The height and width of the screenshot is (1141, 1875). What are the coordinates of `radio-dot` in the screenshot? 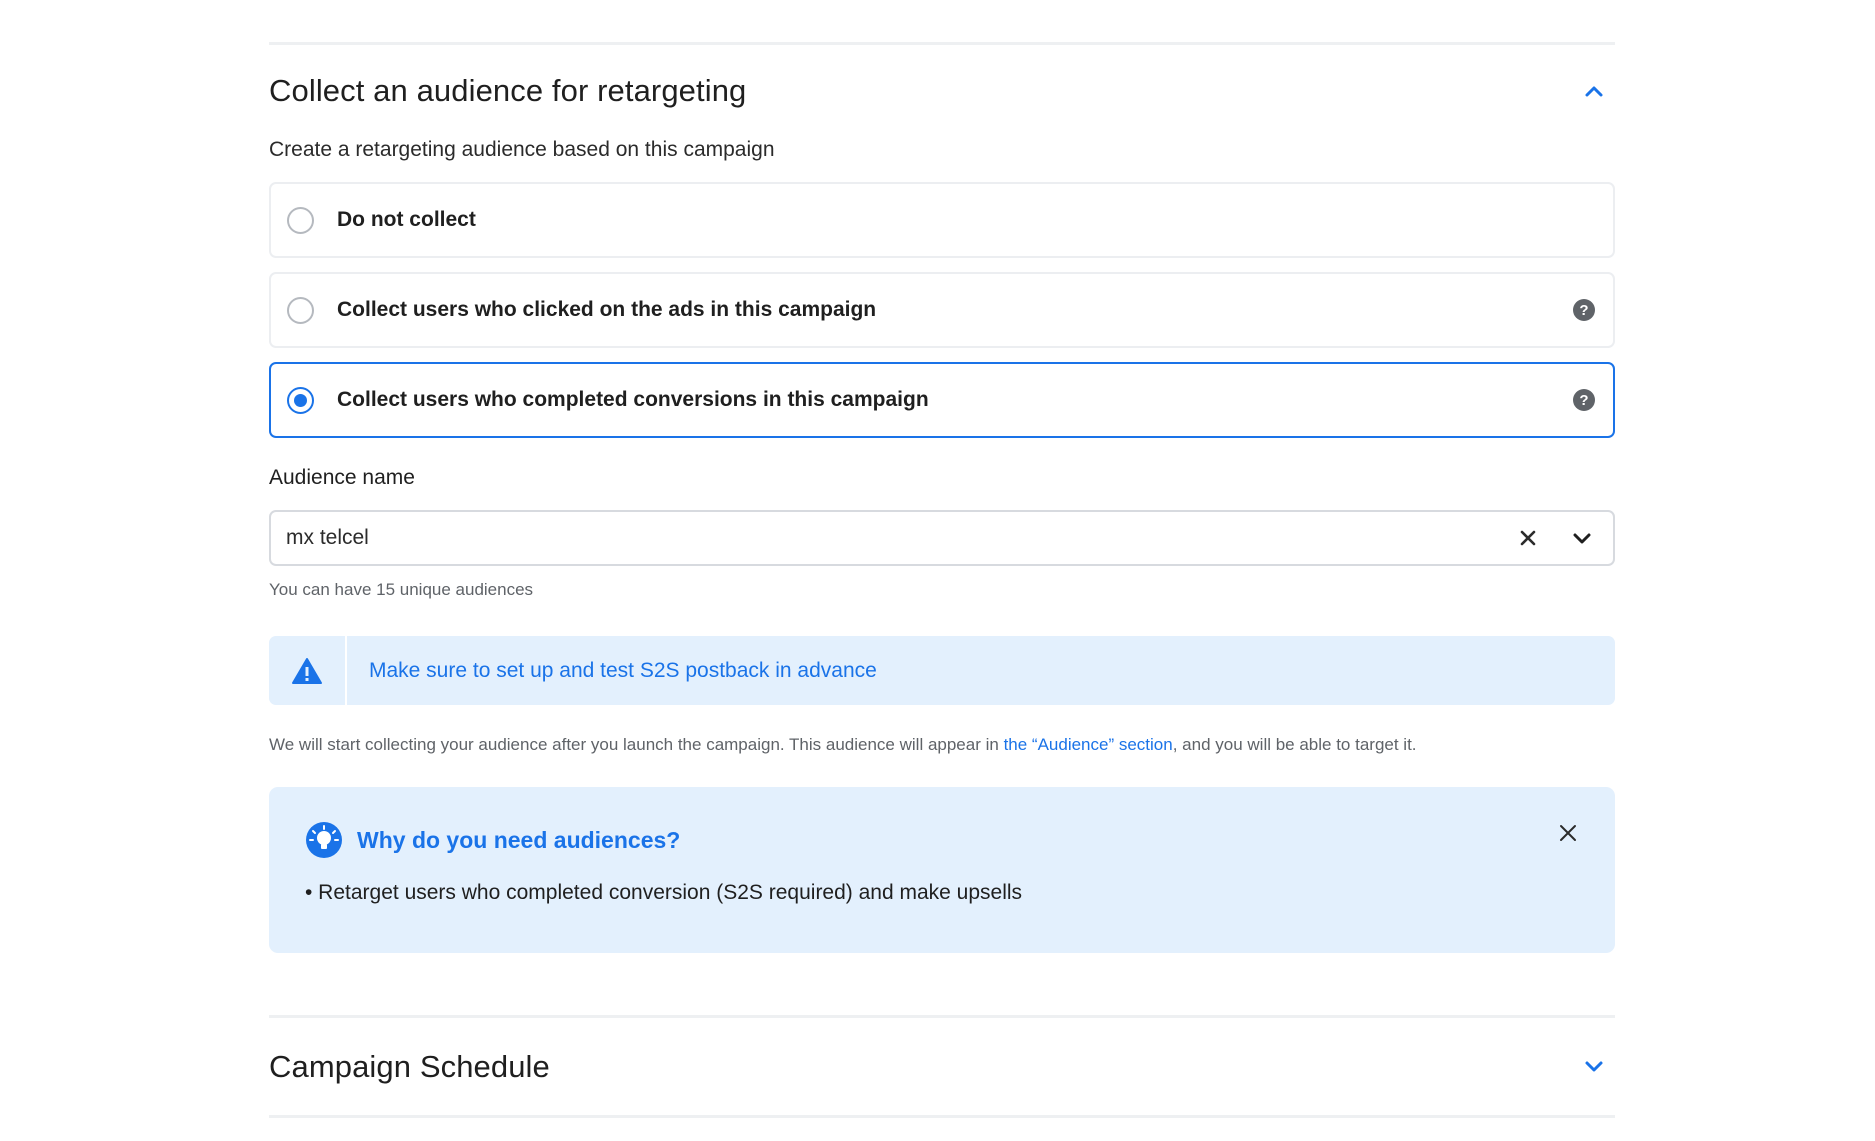 It's located at (300, 400).